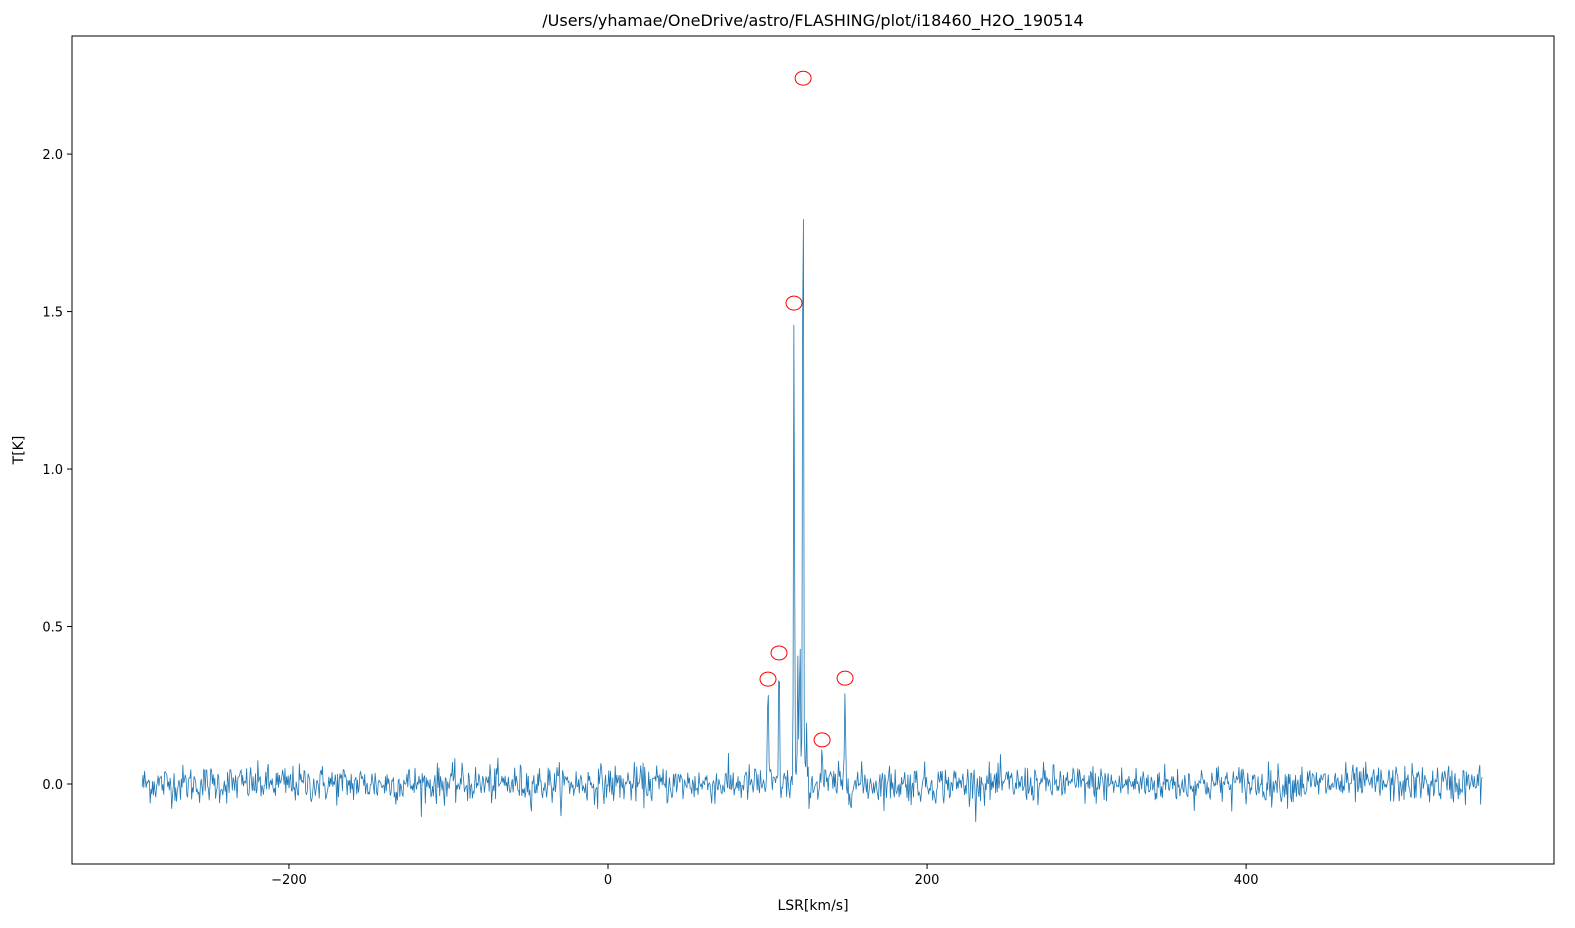  What do you see at coordinates (52, 155) in the screenshot?
I see `y-tick-label: 2.0` at bounding box center [52, 155].